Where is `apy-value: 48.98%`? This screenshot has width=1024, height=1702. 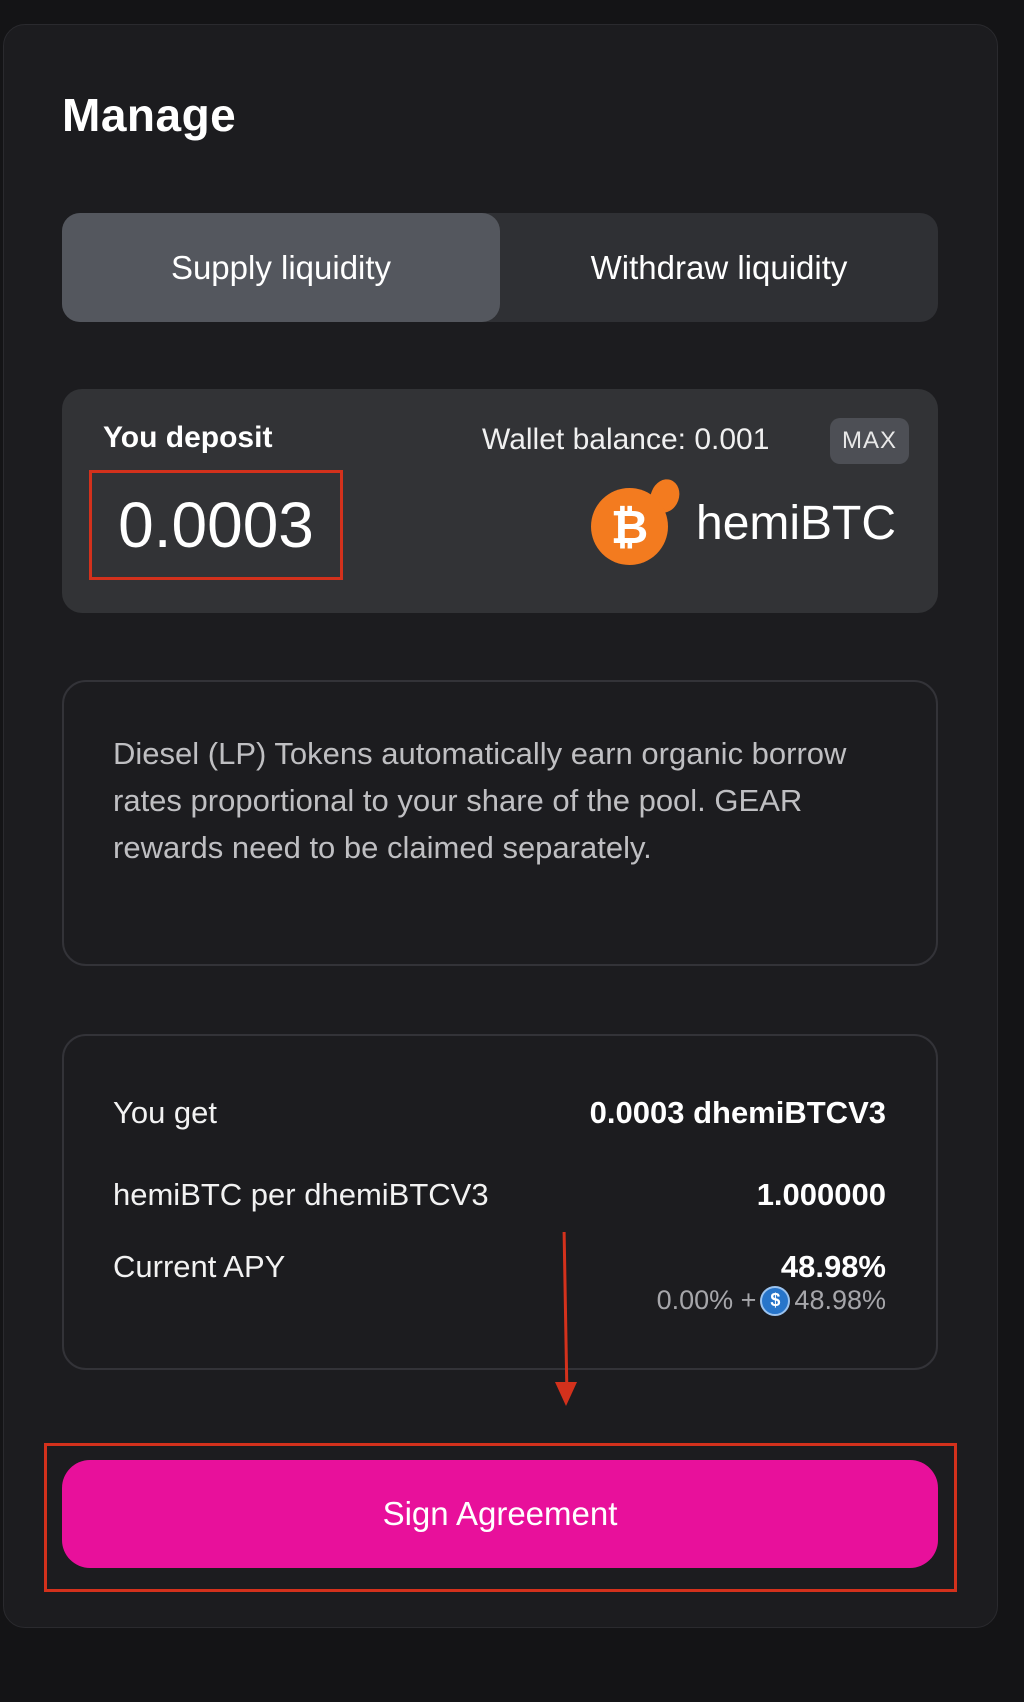 apy-value: 48.98% is located at coordinates (833, 1266).